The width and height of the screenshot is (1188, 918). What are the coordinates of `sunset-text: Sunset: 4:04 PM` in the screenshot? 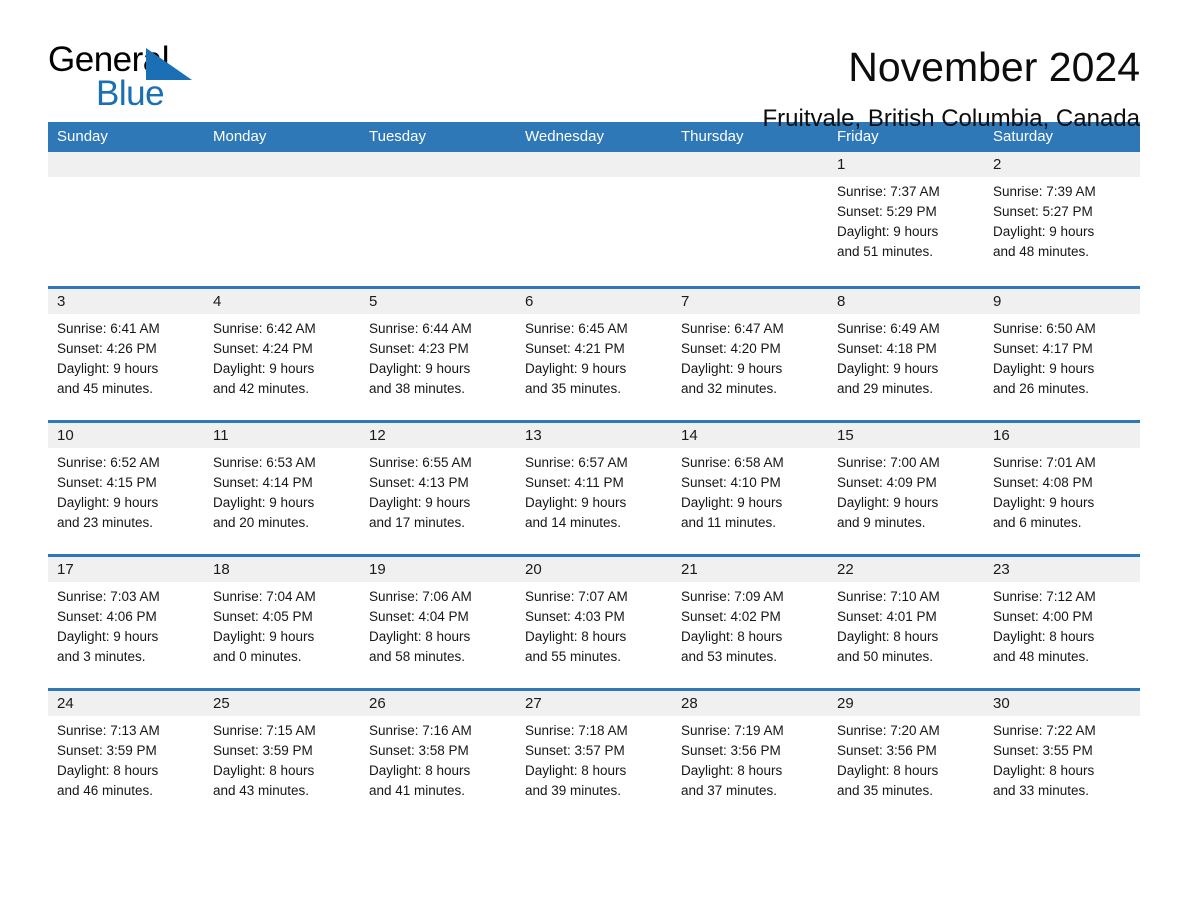 It's located at (419, 616).